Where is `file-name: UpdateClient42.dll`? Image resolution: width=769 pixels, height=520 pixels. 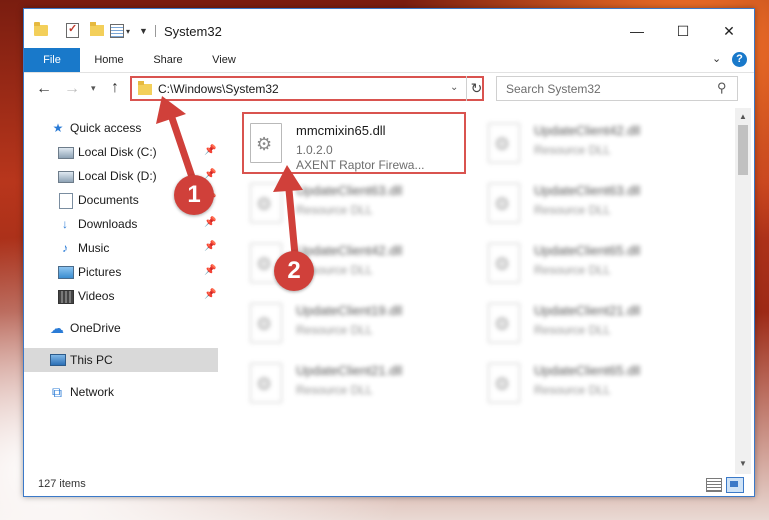 file-name: UpdateClient42.dll is located at coordinates (349, 250).